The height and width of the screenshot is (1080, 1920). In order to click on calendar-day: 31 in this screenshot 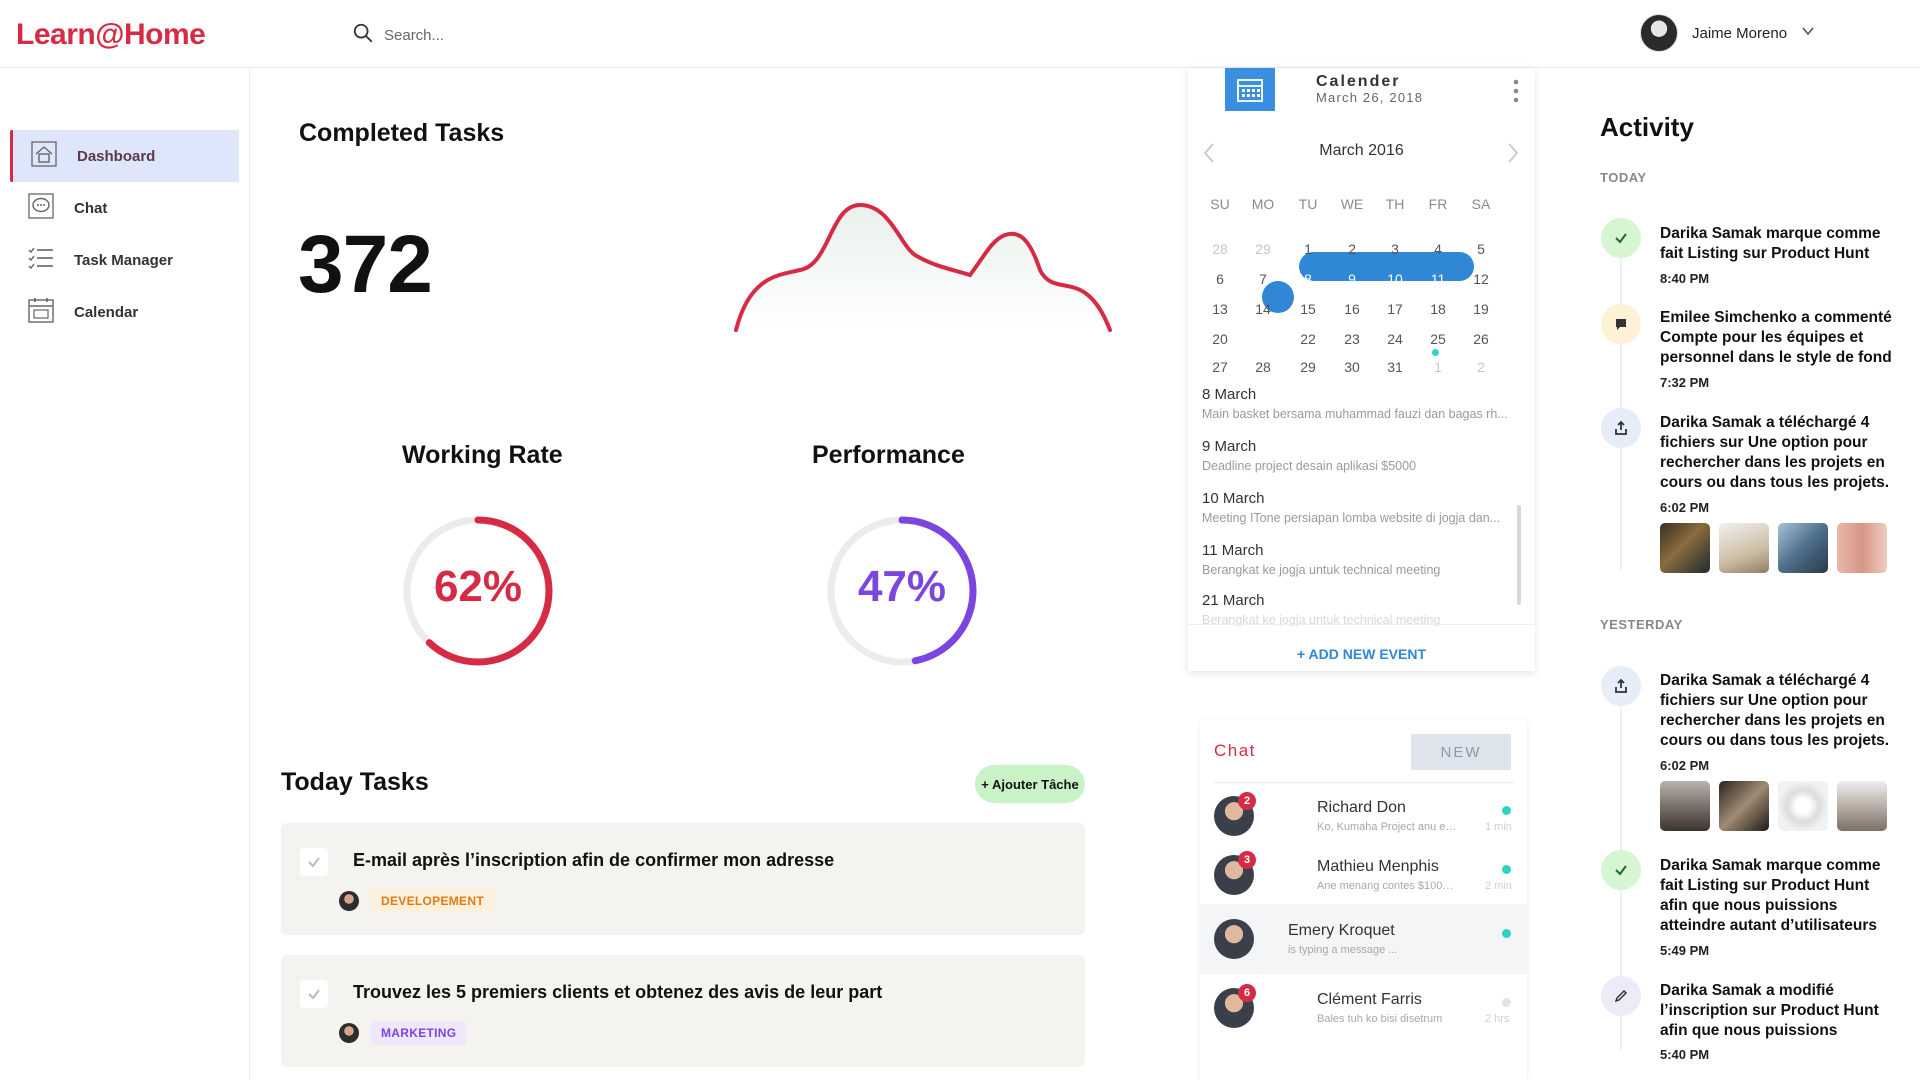, I will do `click(1395, 367)`.